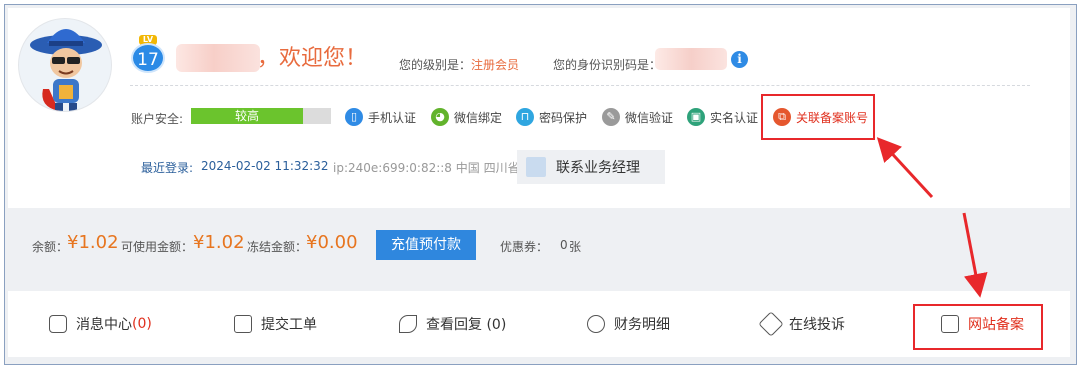  Describe the element at coordinates (536, 167) in the screenshot. I see `manager-avatar-icon` at that location.